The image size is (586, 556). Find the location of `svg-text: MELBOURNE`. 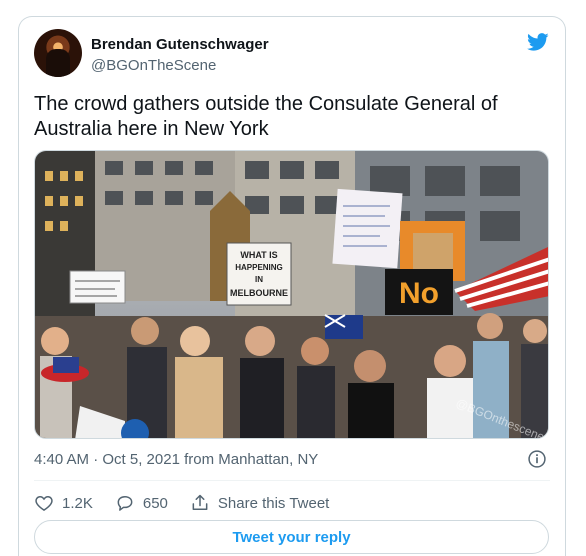

svg-text: MELBOURNE is located at coordinates (259, 293).